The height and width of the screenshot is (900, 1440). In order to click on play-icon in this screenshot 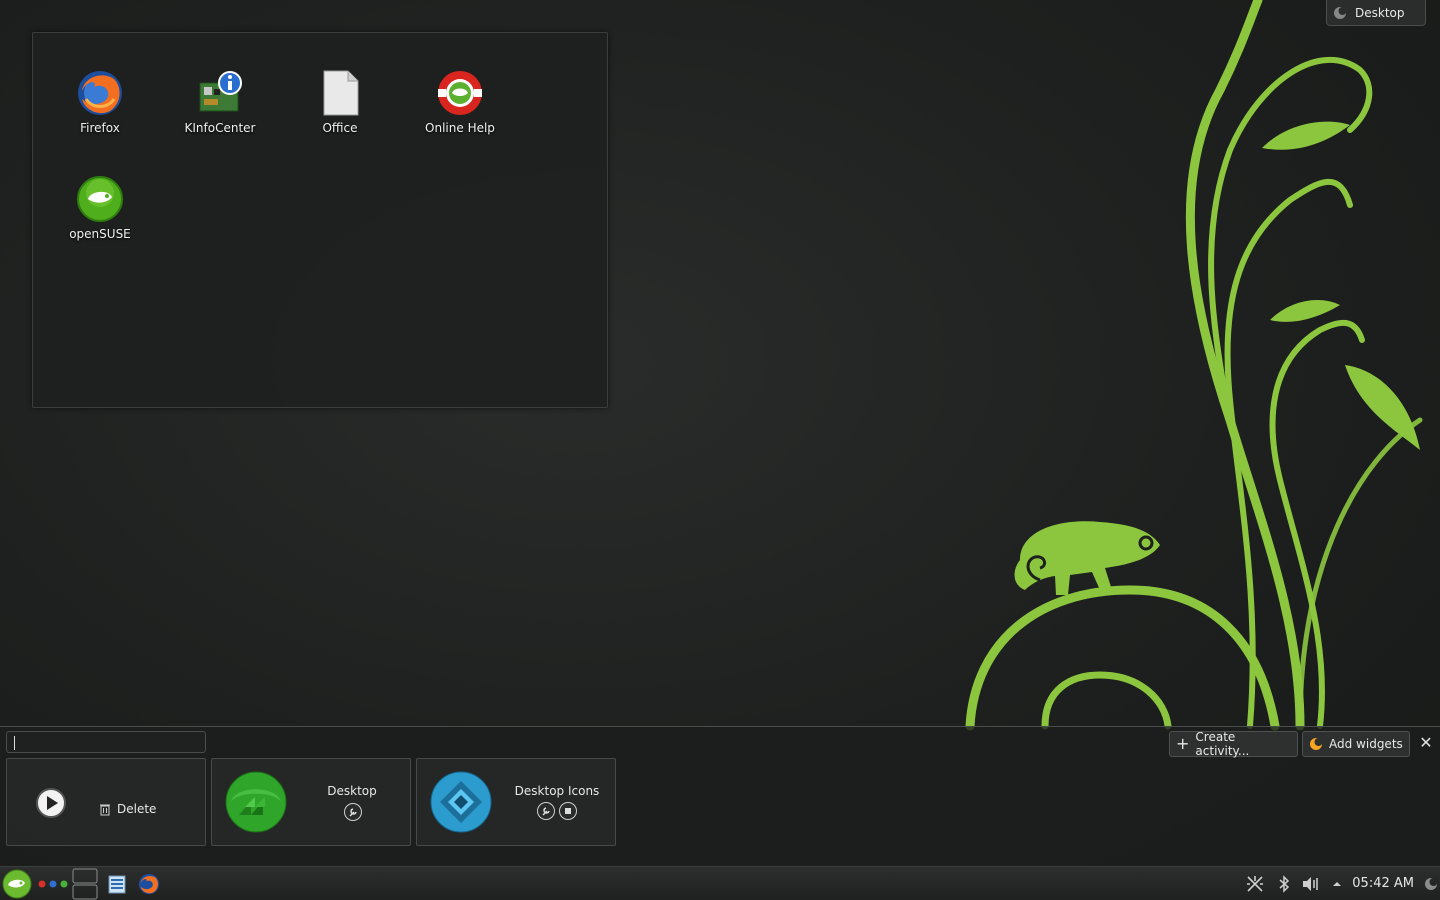, I will do `click(51, 803)`.